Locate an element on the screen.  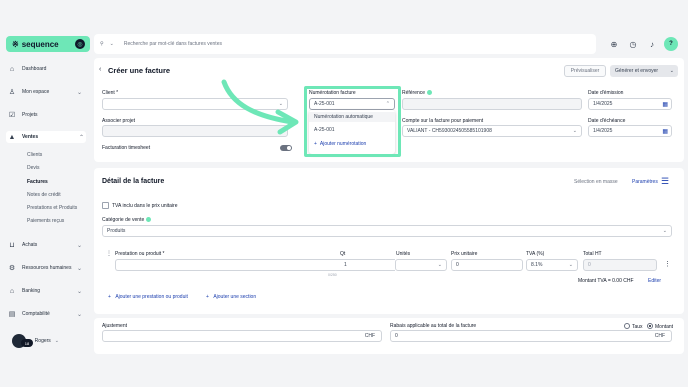
edit-link: Editer is located at coordinates (654, 281).